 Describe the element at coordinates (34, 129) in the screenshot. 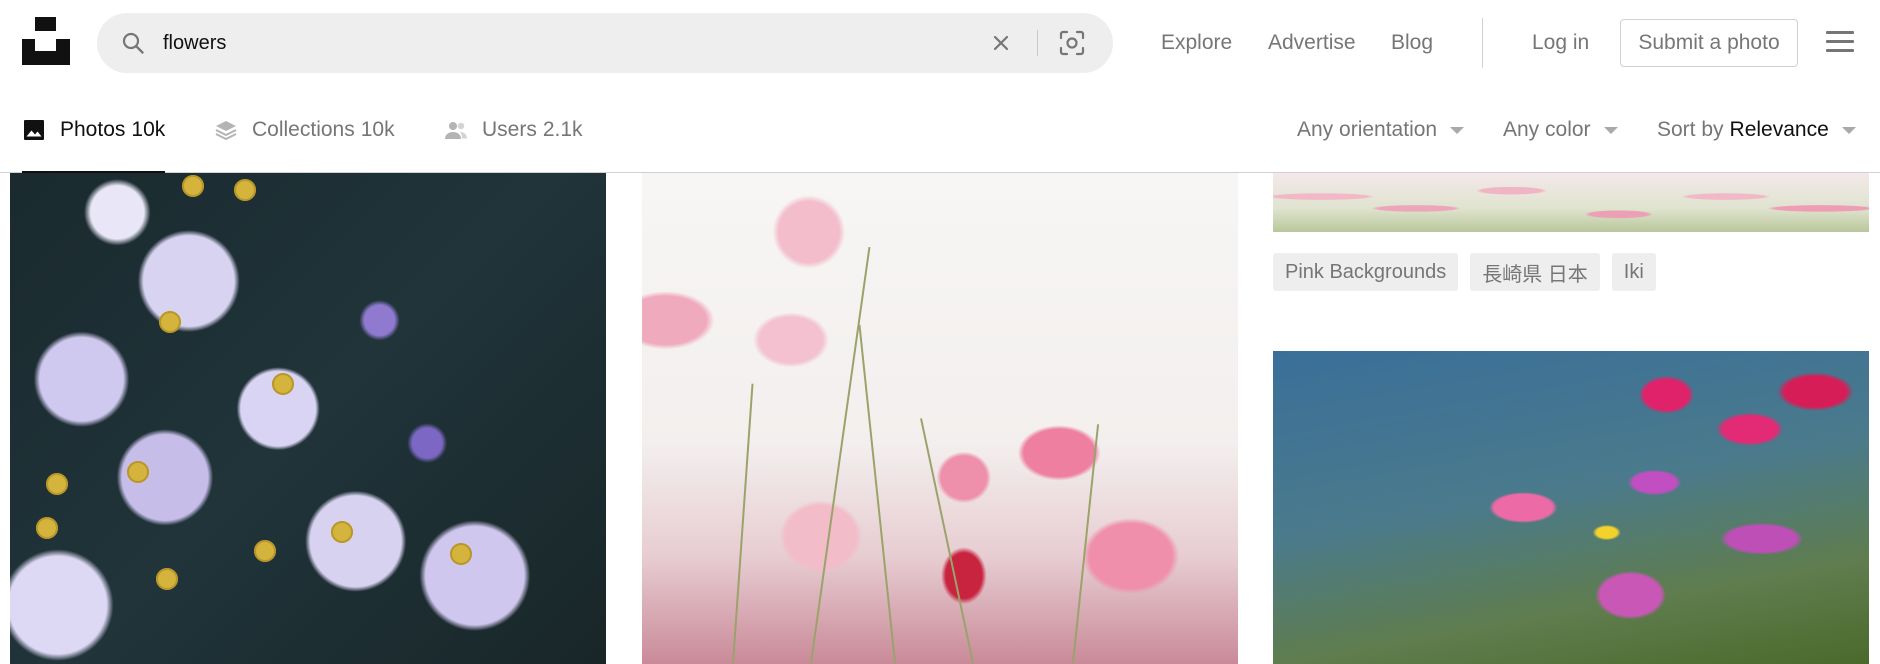

I see `image-icon` at that location.